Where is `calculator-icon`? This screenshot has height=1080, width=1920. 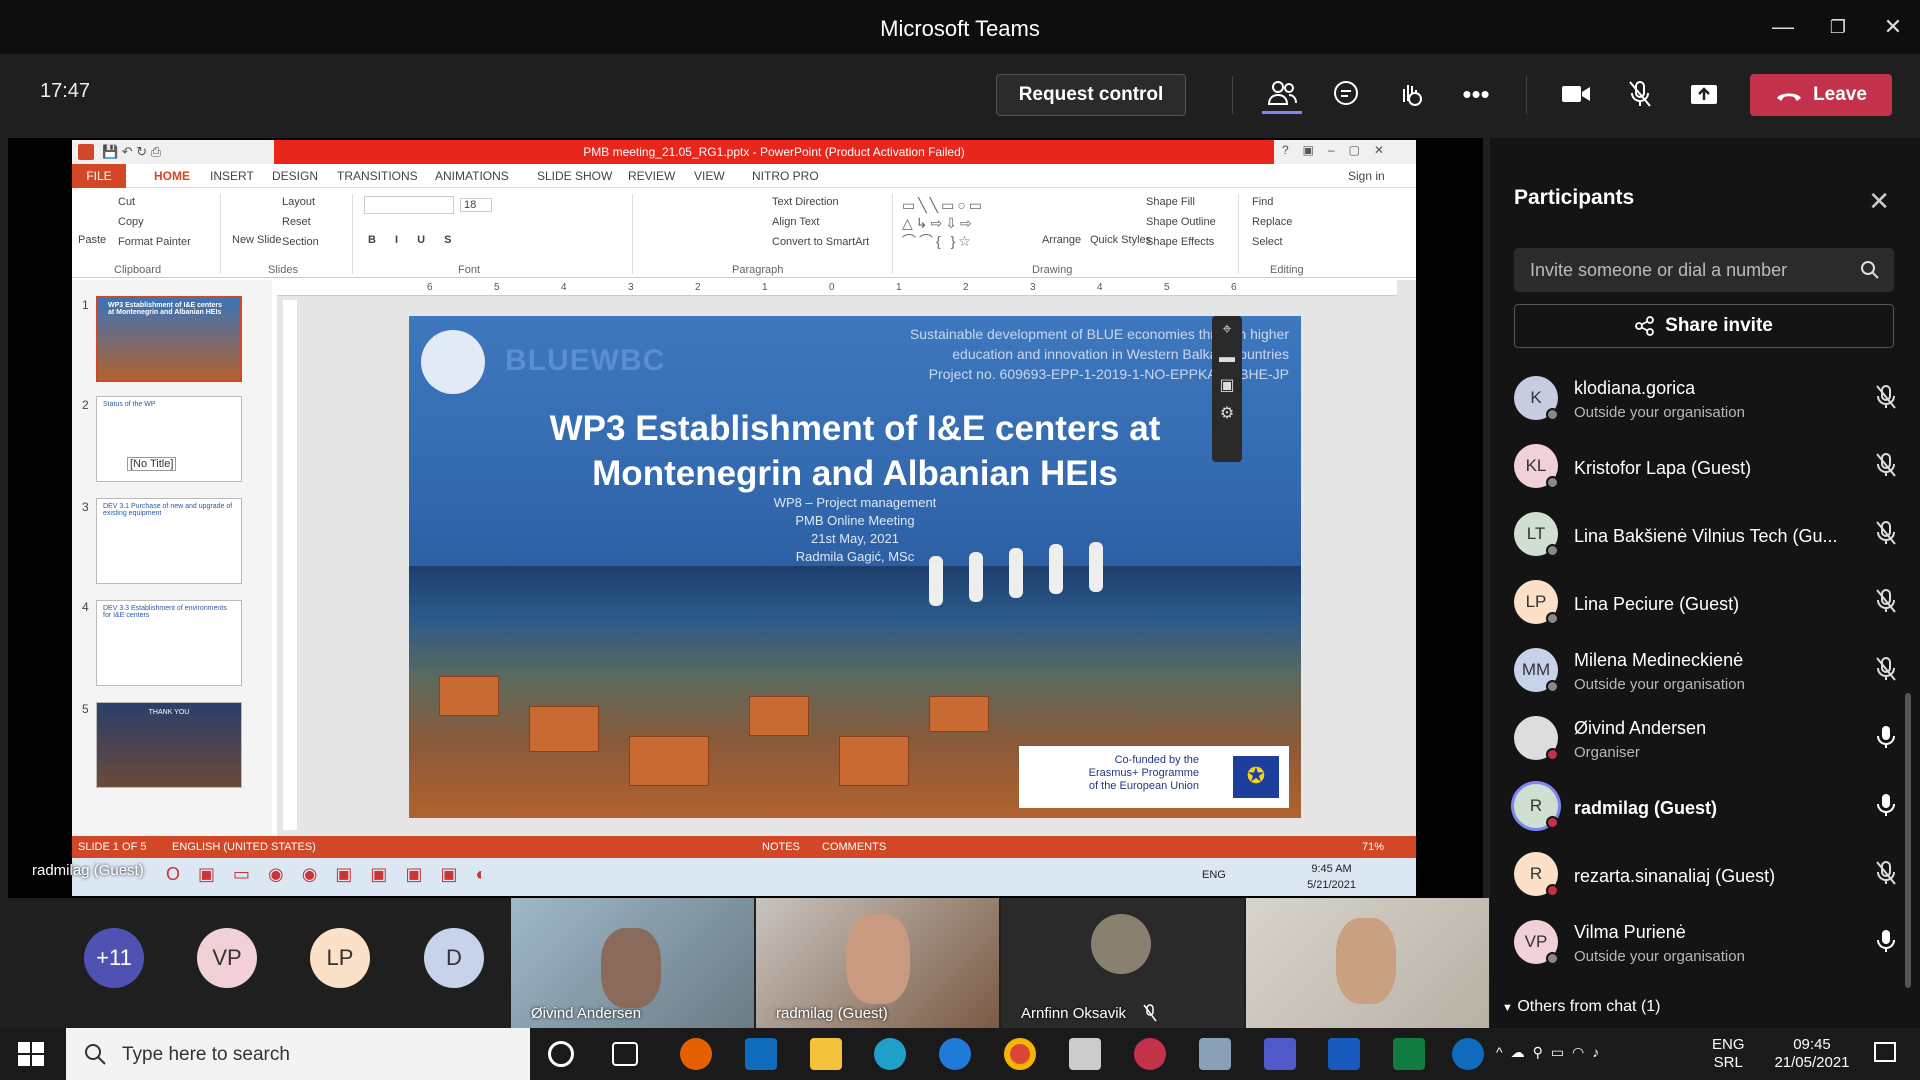 calculator-icon is located at coordinates (1085, 1054).